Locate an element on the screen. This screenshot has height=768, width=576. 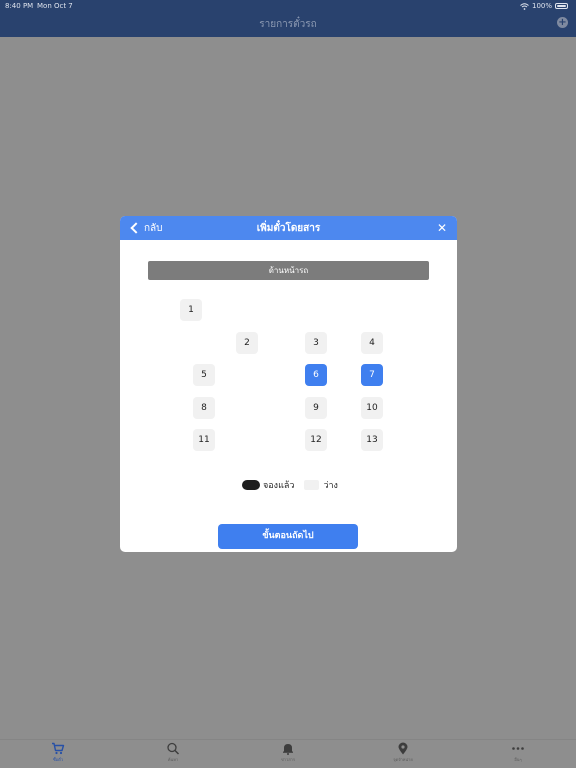
bell-icon is located at coordinates (288, 749).